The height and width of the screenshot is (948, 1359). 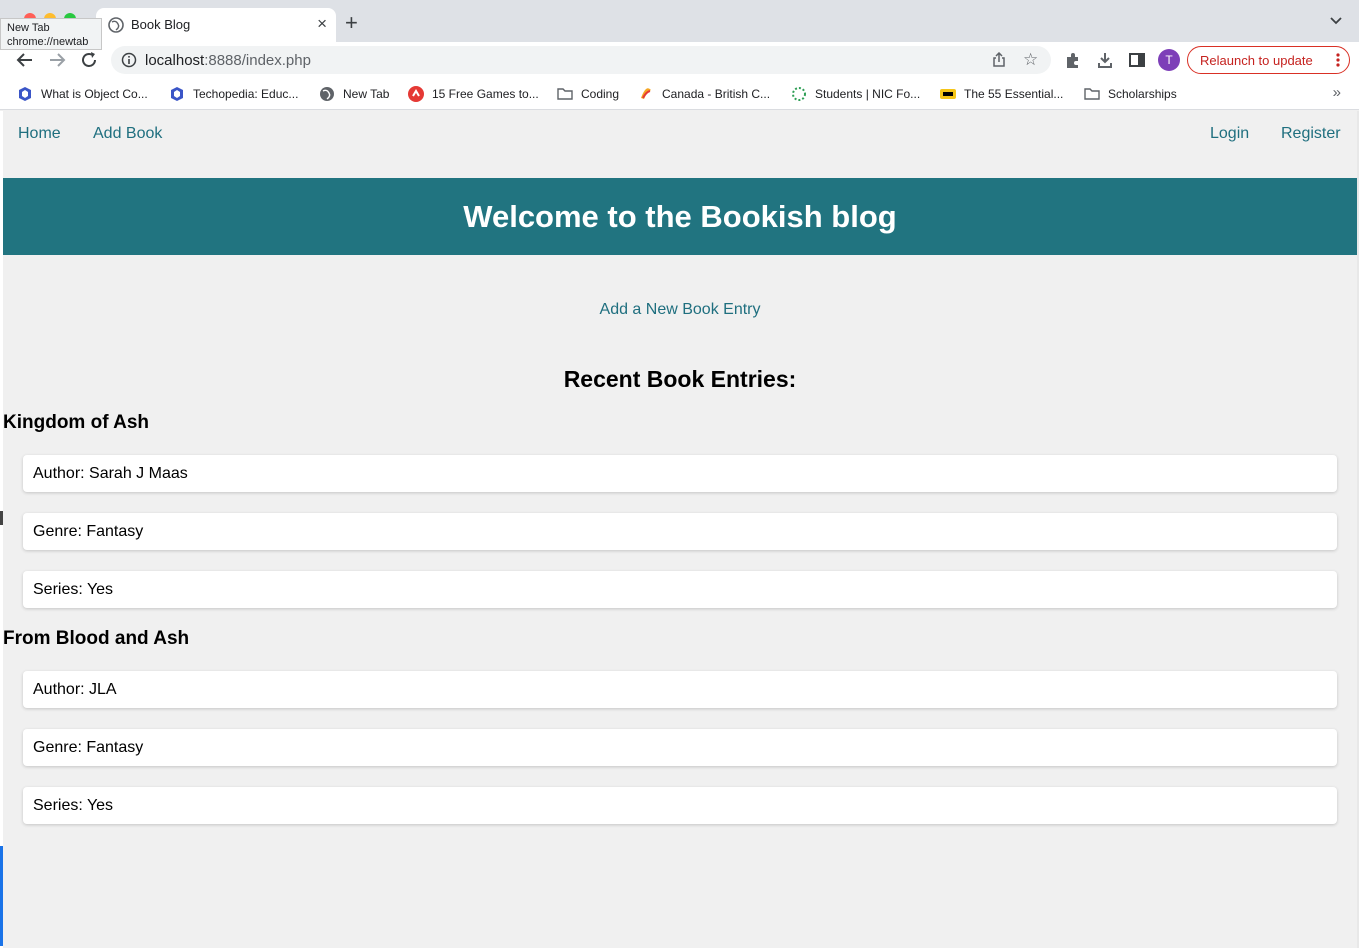 What do you see at coordinates (1142, 94) in the screenshot?
I see `bookmark-label: Scholarships` at bounding box center [1142, 94].